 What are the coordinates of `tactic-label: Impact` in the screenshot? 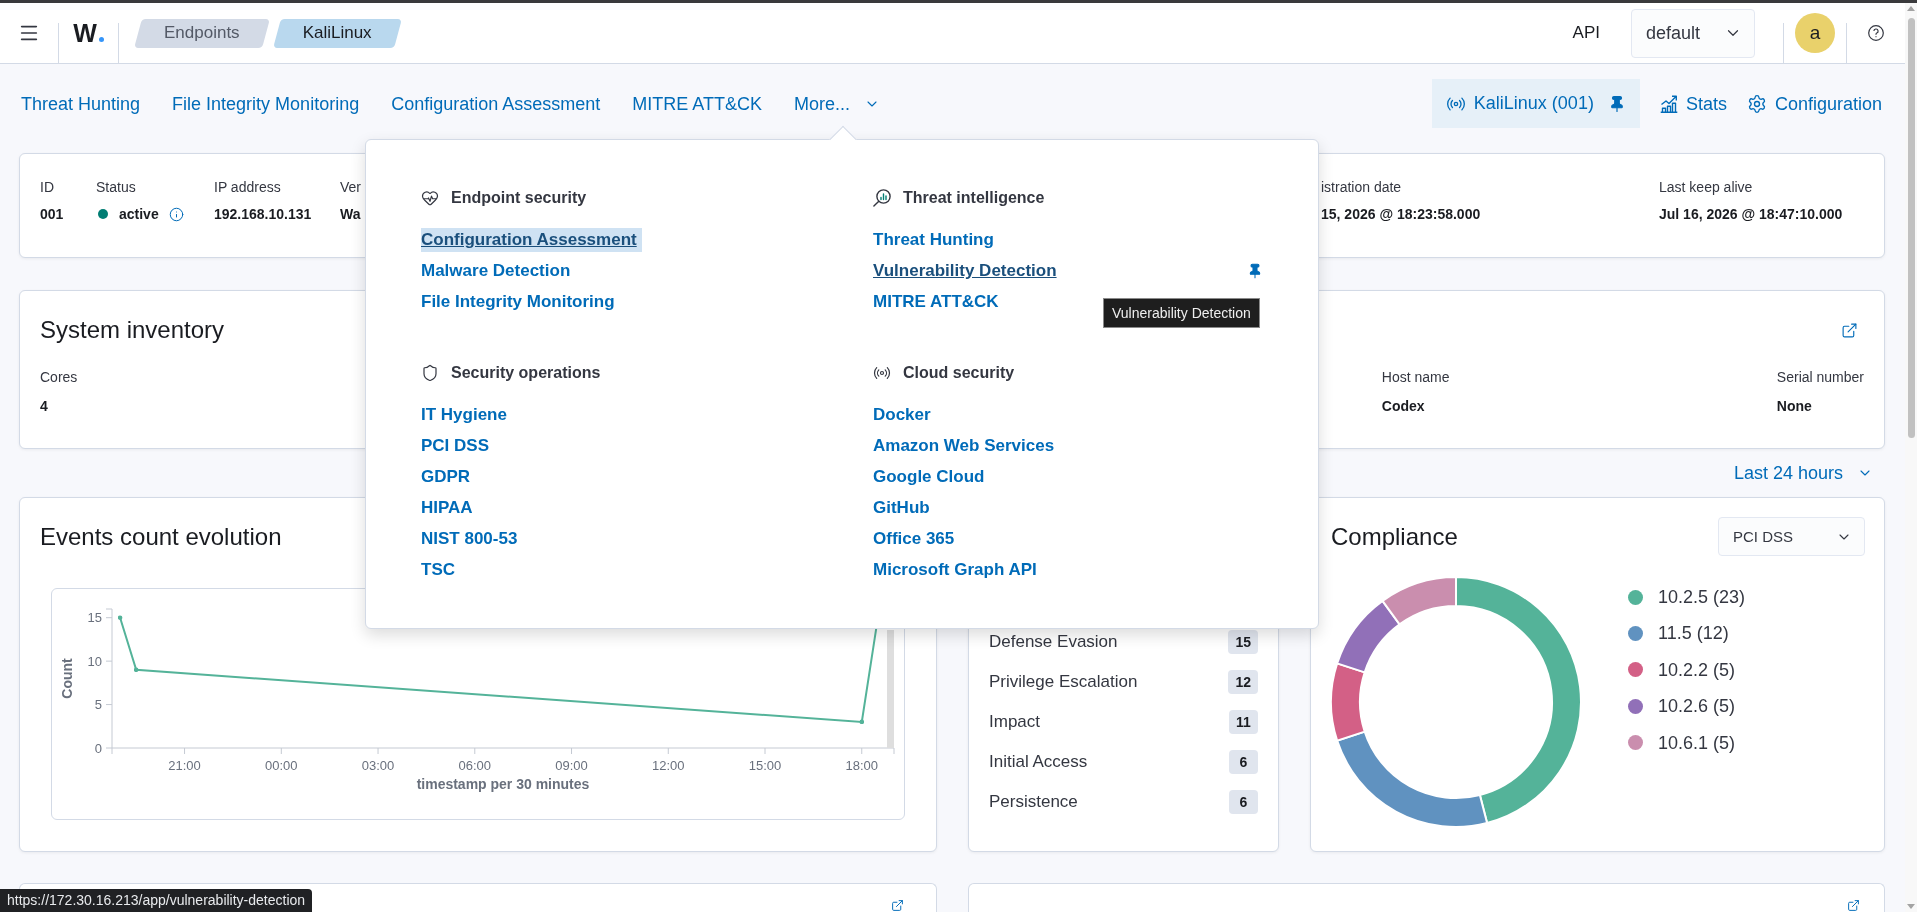 It's located at (1015, 722).